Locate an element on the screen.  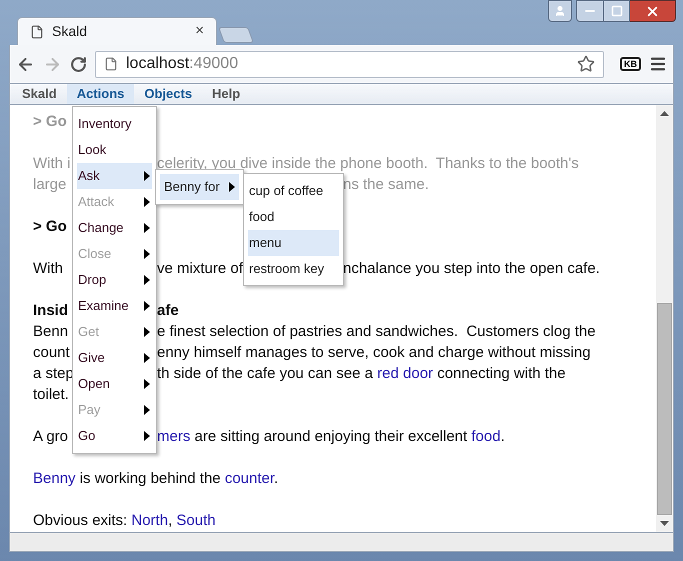
story-heading: afe is located at coordinates (168, 311).